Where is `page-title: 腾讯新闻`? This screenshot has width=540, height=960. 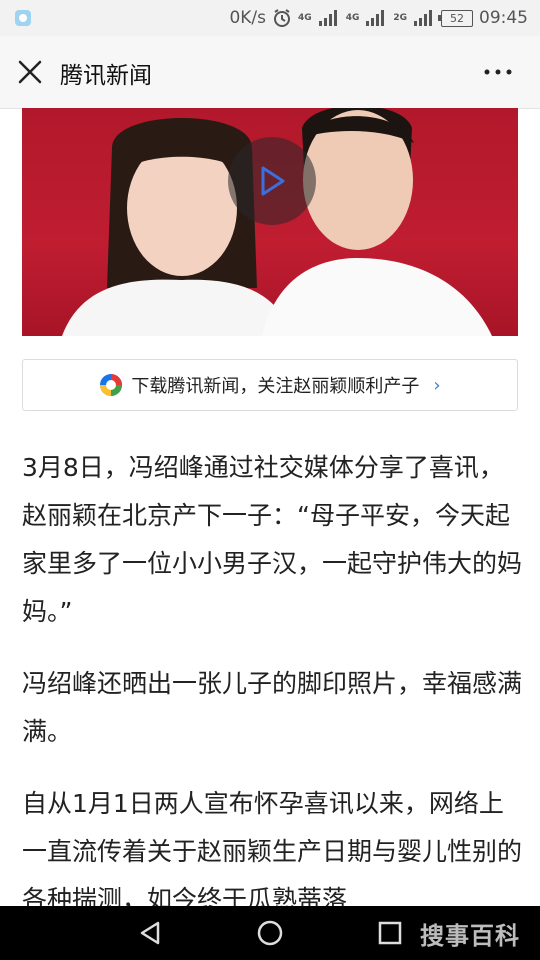
page-title: 腾讯新闻 is located at coordinates (106, 76).